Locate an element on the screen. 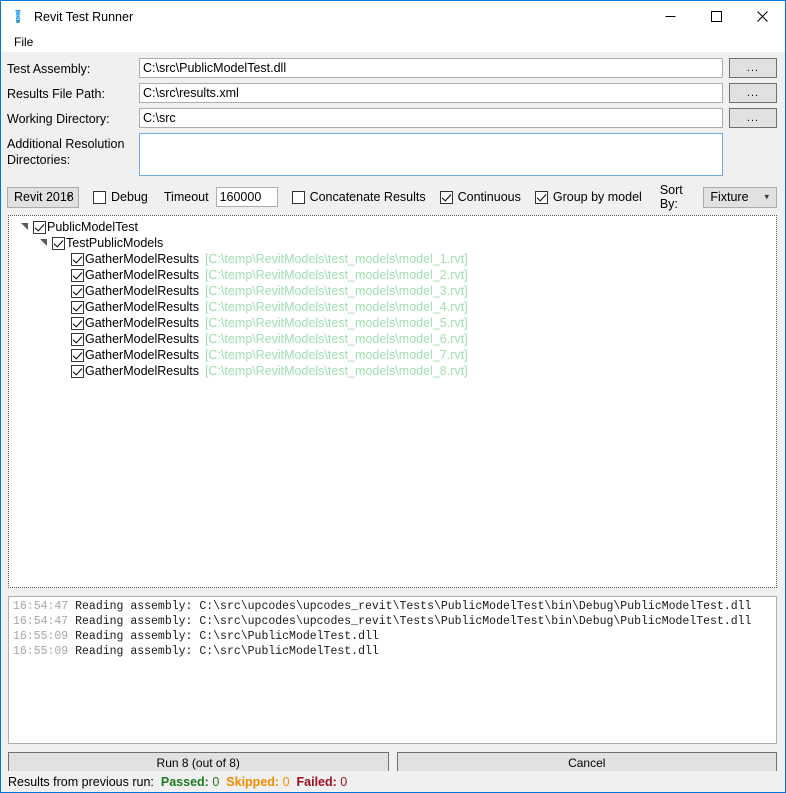  tree-node-fixture: TestPublicModels is located at coordinates (392, 243).